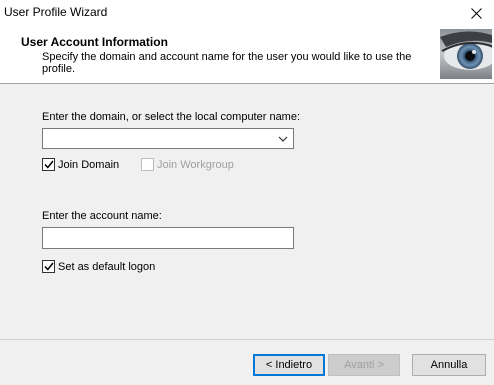 Image resolution: width=494 pixels, height=385 pixels. I want to click on footer-divider, so click(247, 339).